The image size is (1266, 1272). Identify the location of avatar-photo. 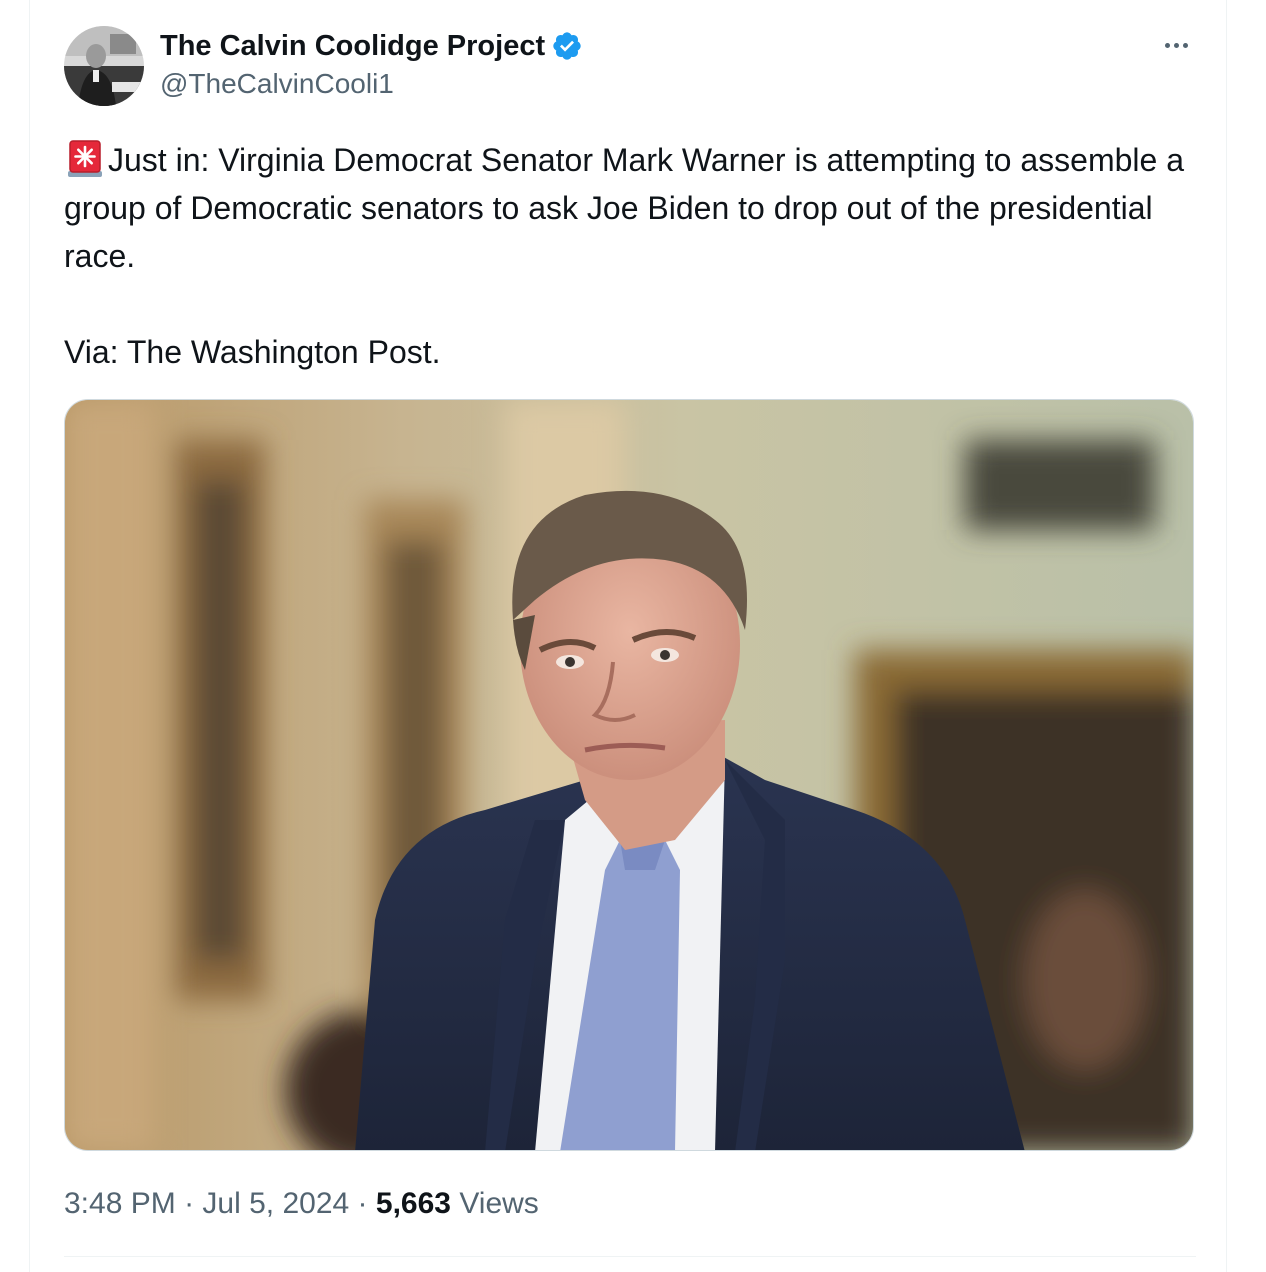
(104, 66).